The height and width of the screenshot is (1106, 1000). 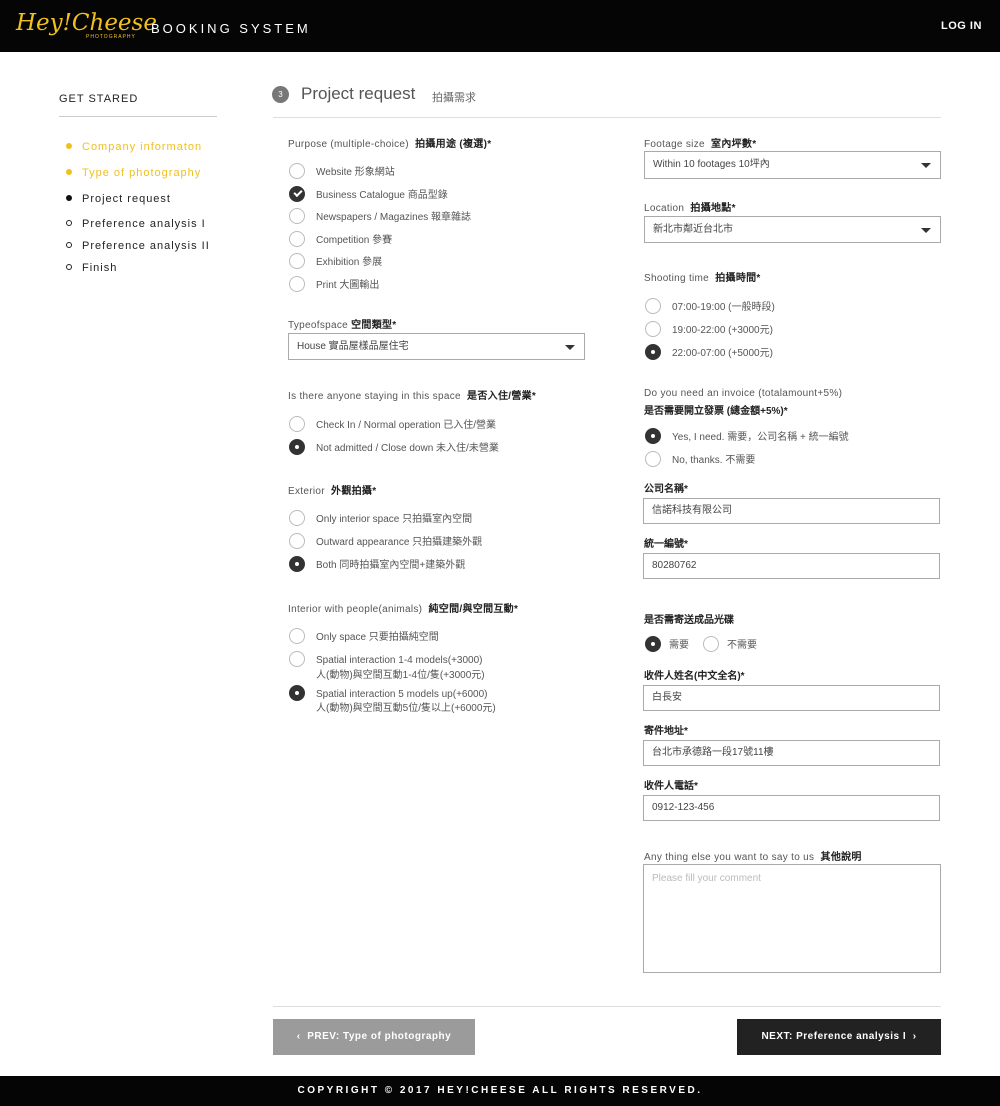 I want to click on logo-subtitle: PHOTOGRAPHY, so click(x=111, y=37).